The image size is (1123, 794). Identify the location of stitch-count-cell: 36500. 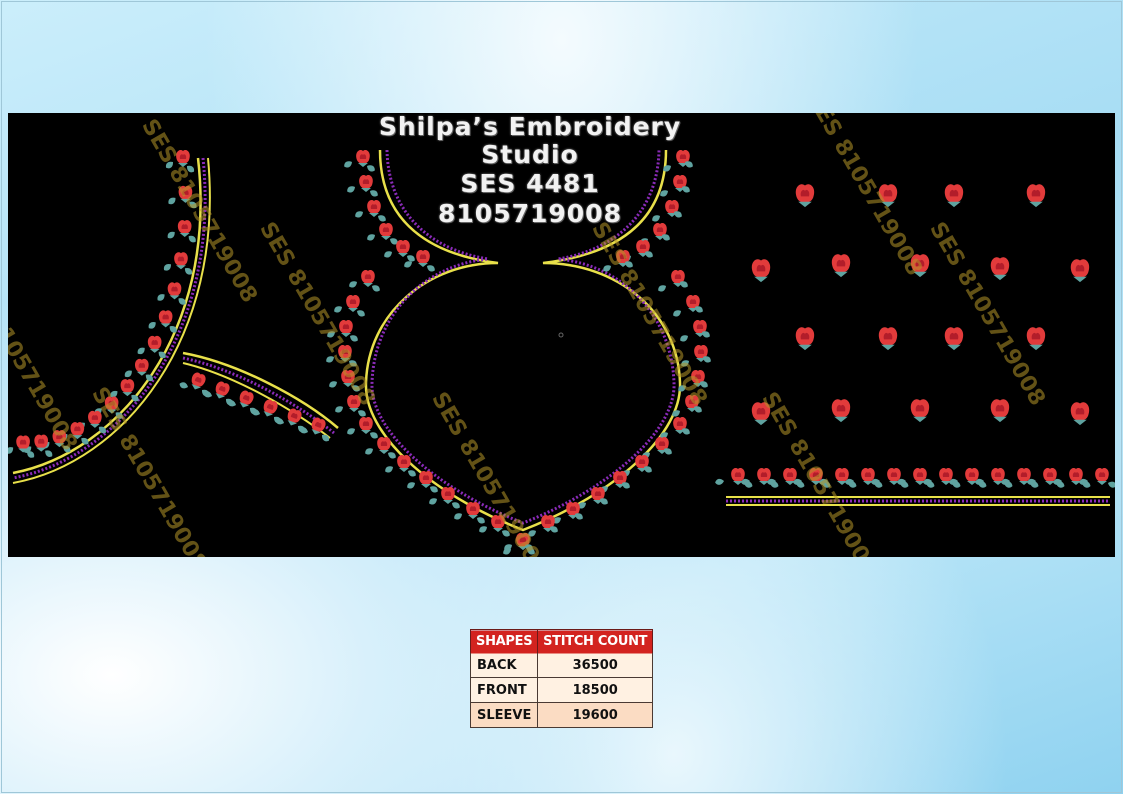
(595, 665).